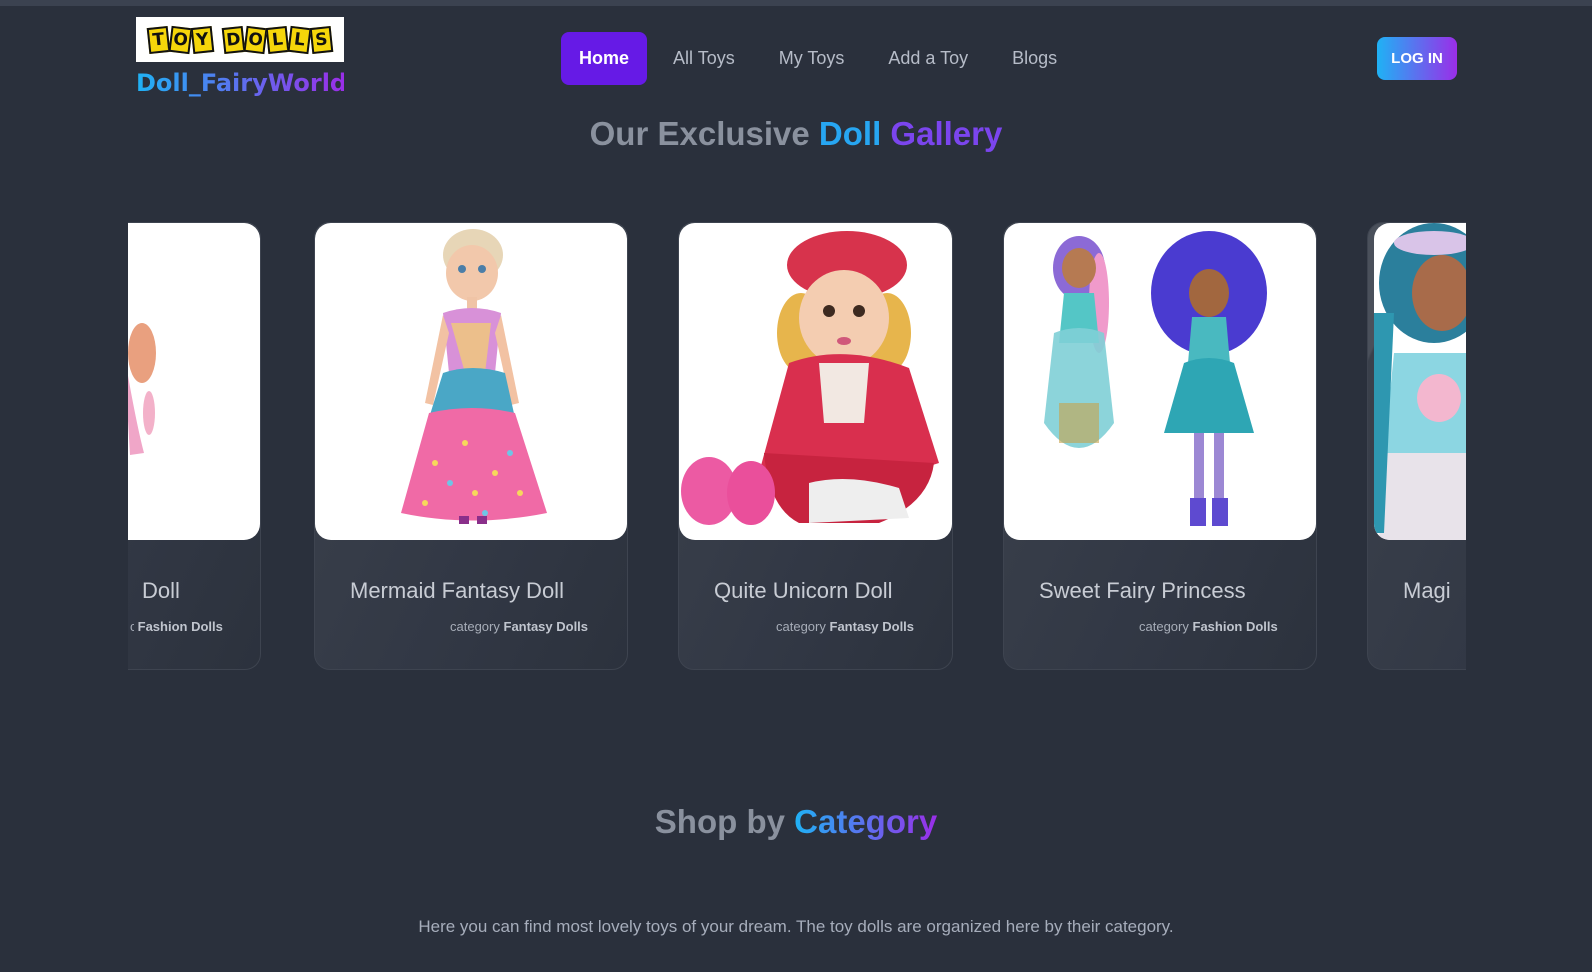 This screenshot has width=1592, height=972. I want to click on gallery-card: Doll category Fashion Dolls, so click(194, 446).